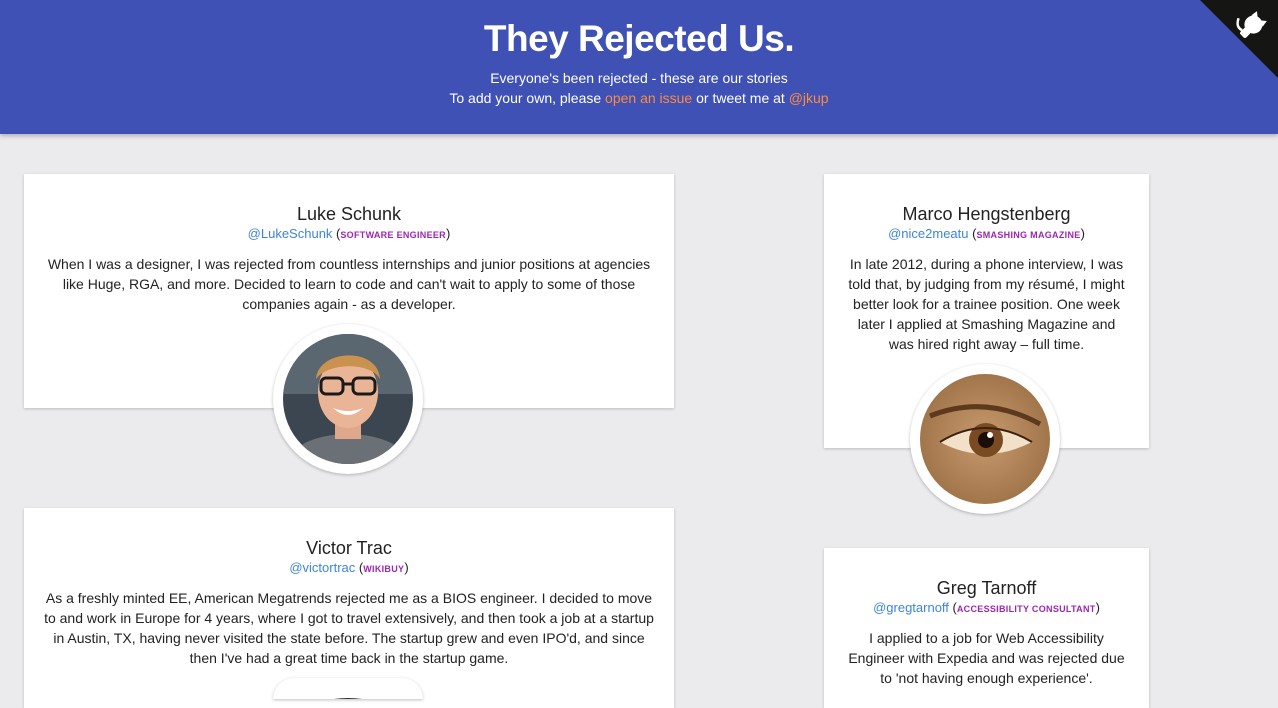  I want to click on story-company: Accessibility Consultant, so click(1026, 609).